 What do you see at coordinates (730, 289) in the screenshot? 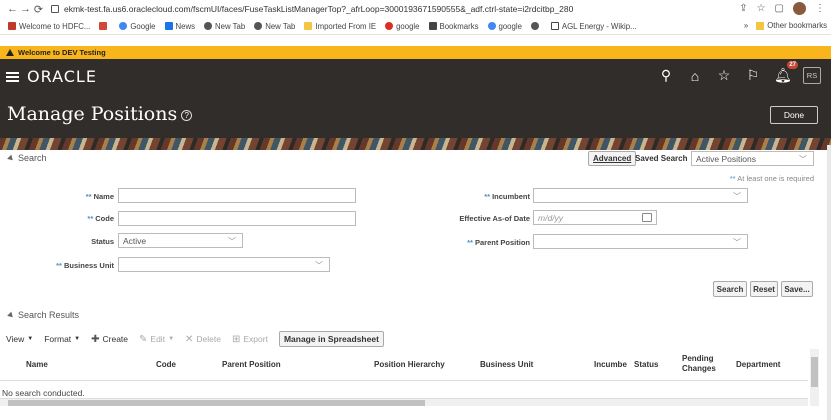
I see `search-button: Search` at bounding box center [730, 289].